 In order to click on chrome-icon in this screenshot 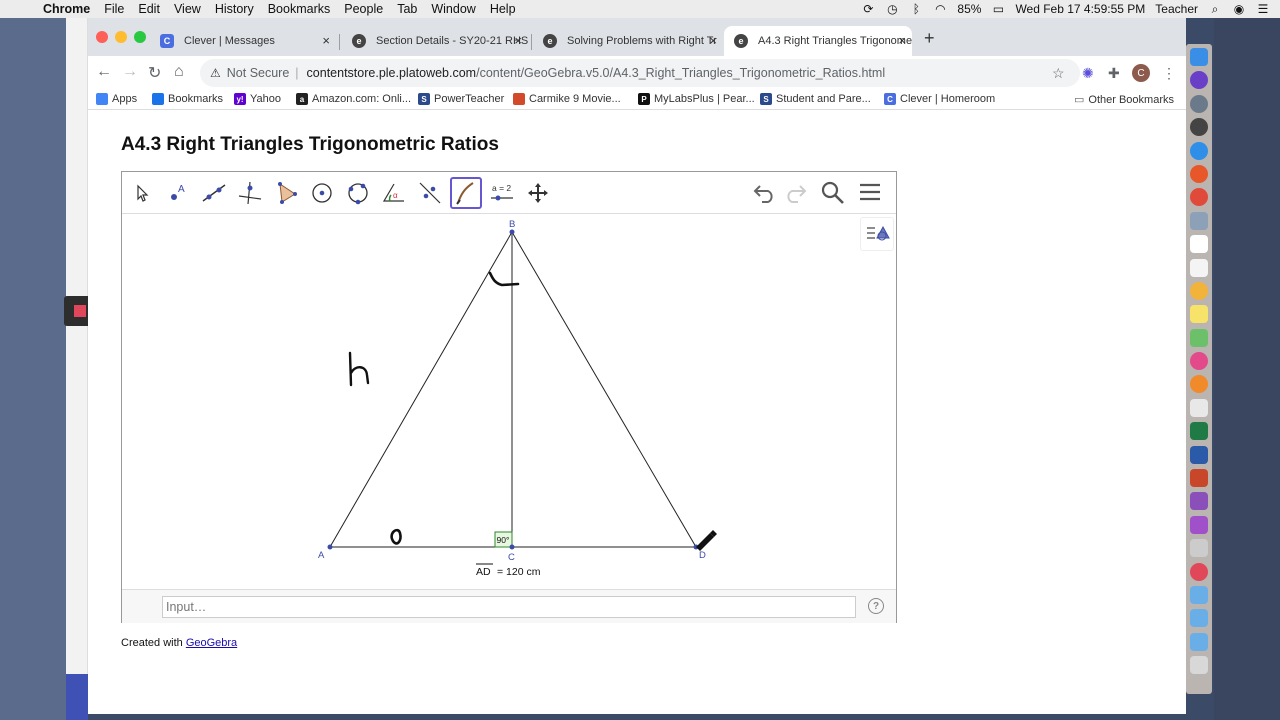, I will do `click(1199, 197)`.